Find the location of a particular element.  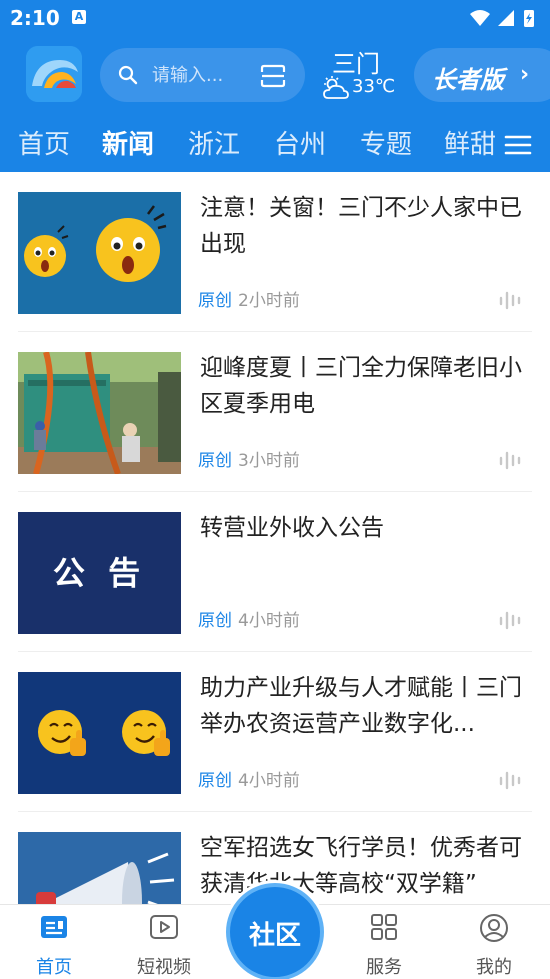

news-meta: 原创 2小时前 is located at coordinates (249, 298).